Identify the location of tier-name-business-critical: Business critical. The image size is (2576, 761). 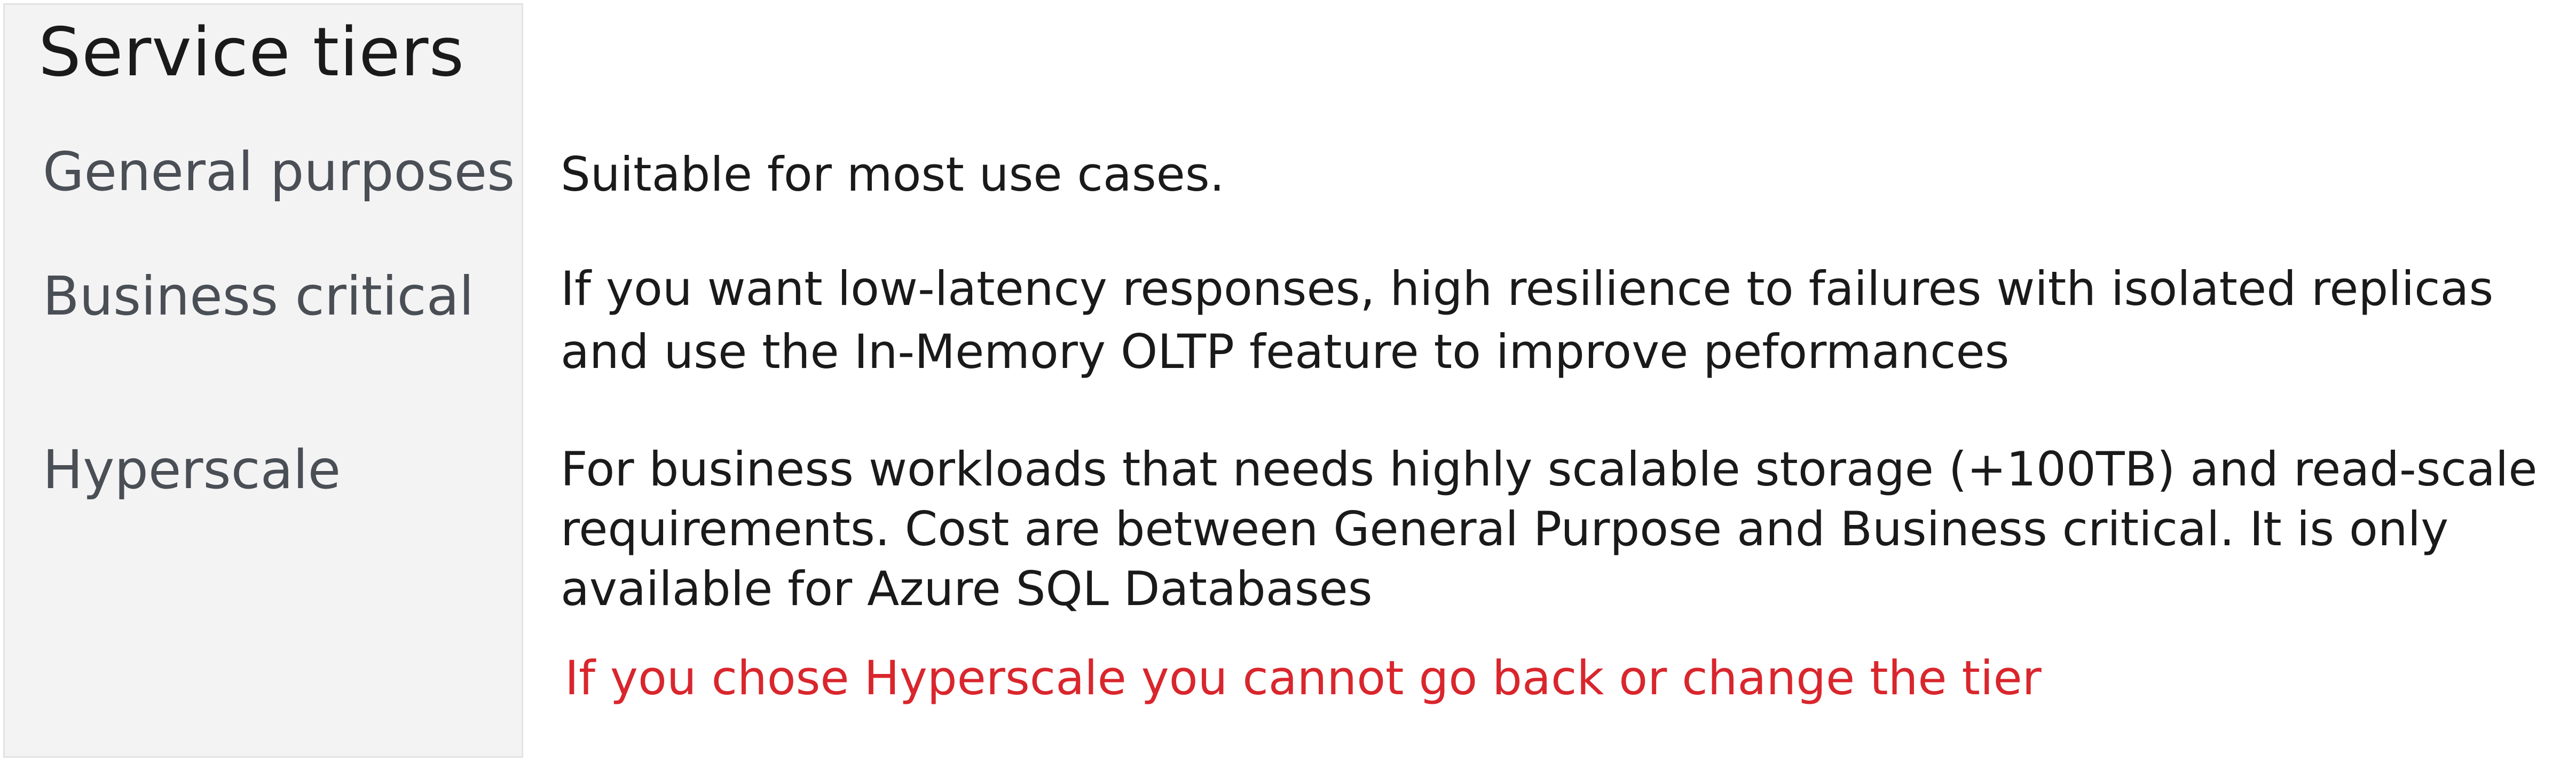
(258, 296).